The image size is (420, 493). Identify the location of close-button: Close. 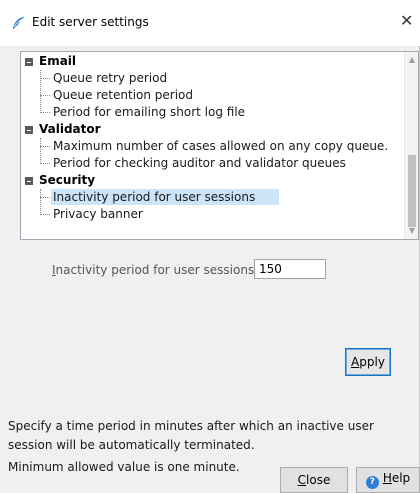
(314, 480).